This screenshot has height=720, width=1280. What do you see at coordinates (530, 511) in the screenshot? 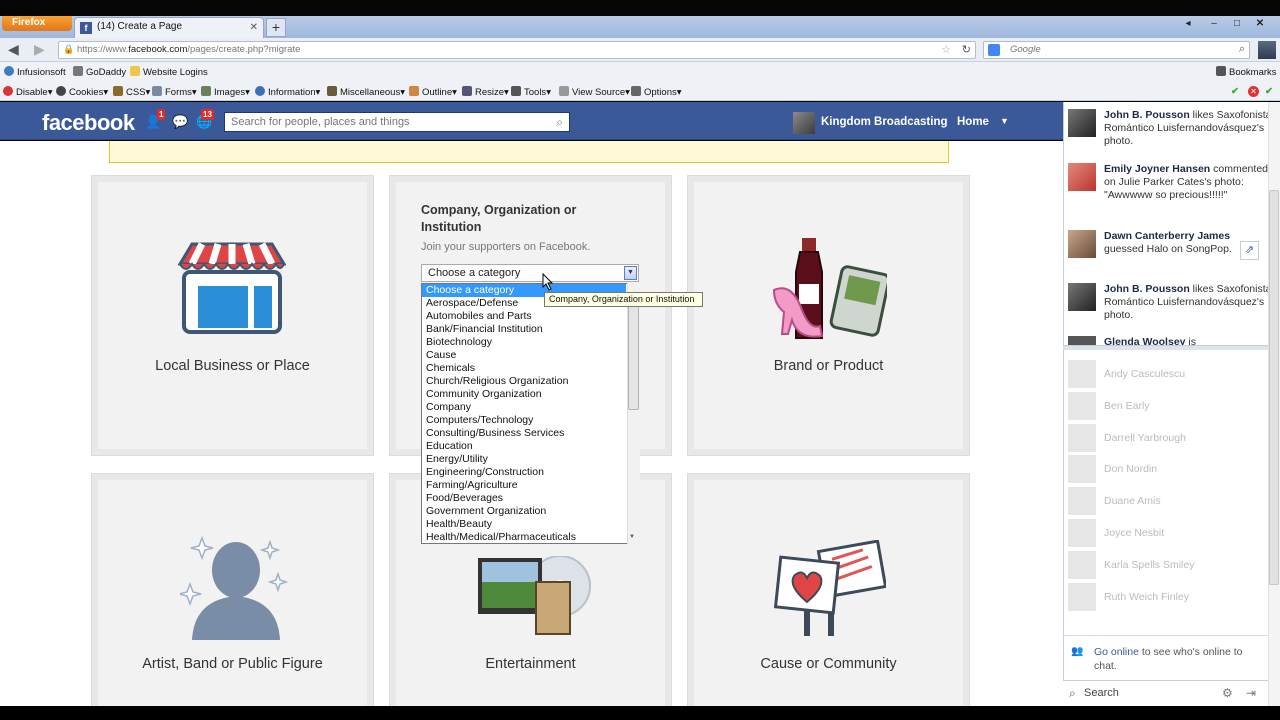
I see `dropdown-option: Government Organization` at bounding box center [530, 511].